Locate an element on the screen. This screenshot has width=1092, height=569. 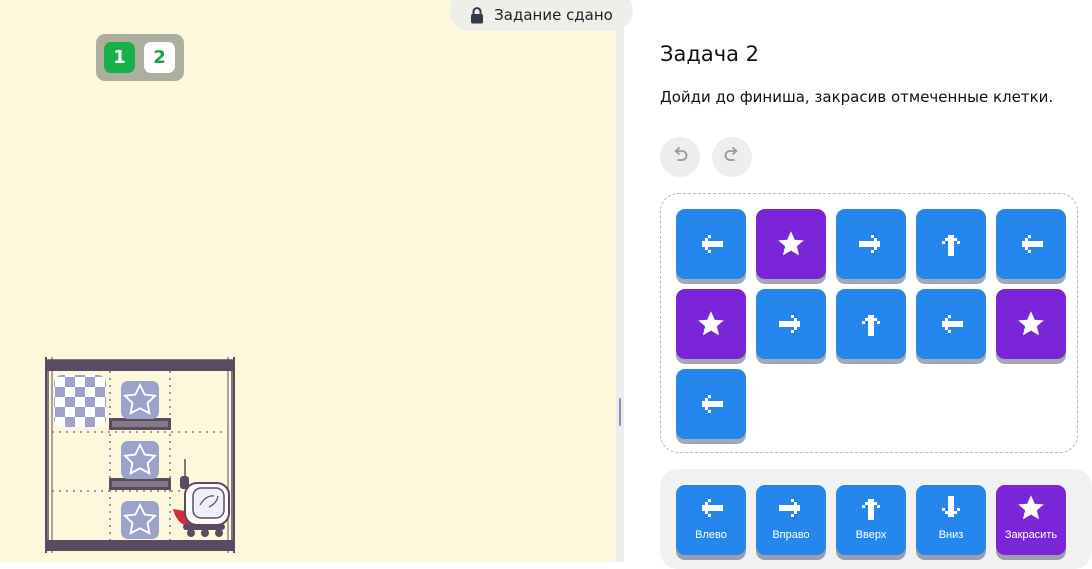
undo-icon is located at coordinates (680, 157).